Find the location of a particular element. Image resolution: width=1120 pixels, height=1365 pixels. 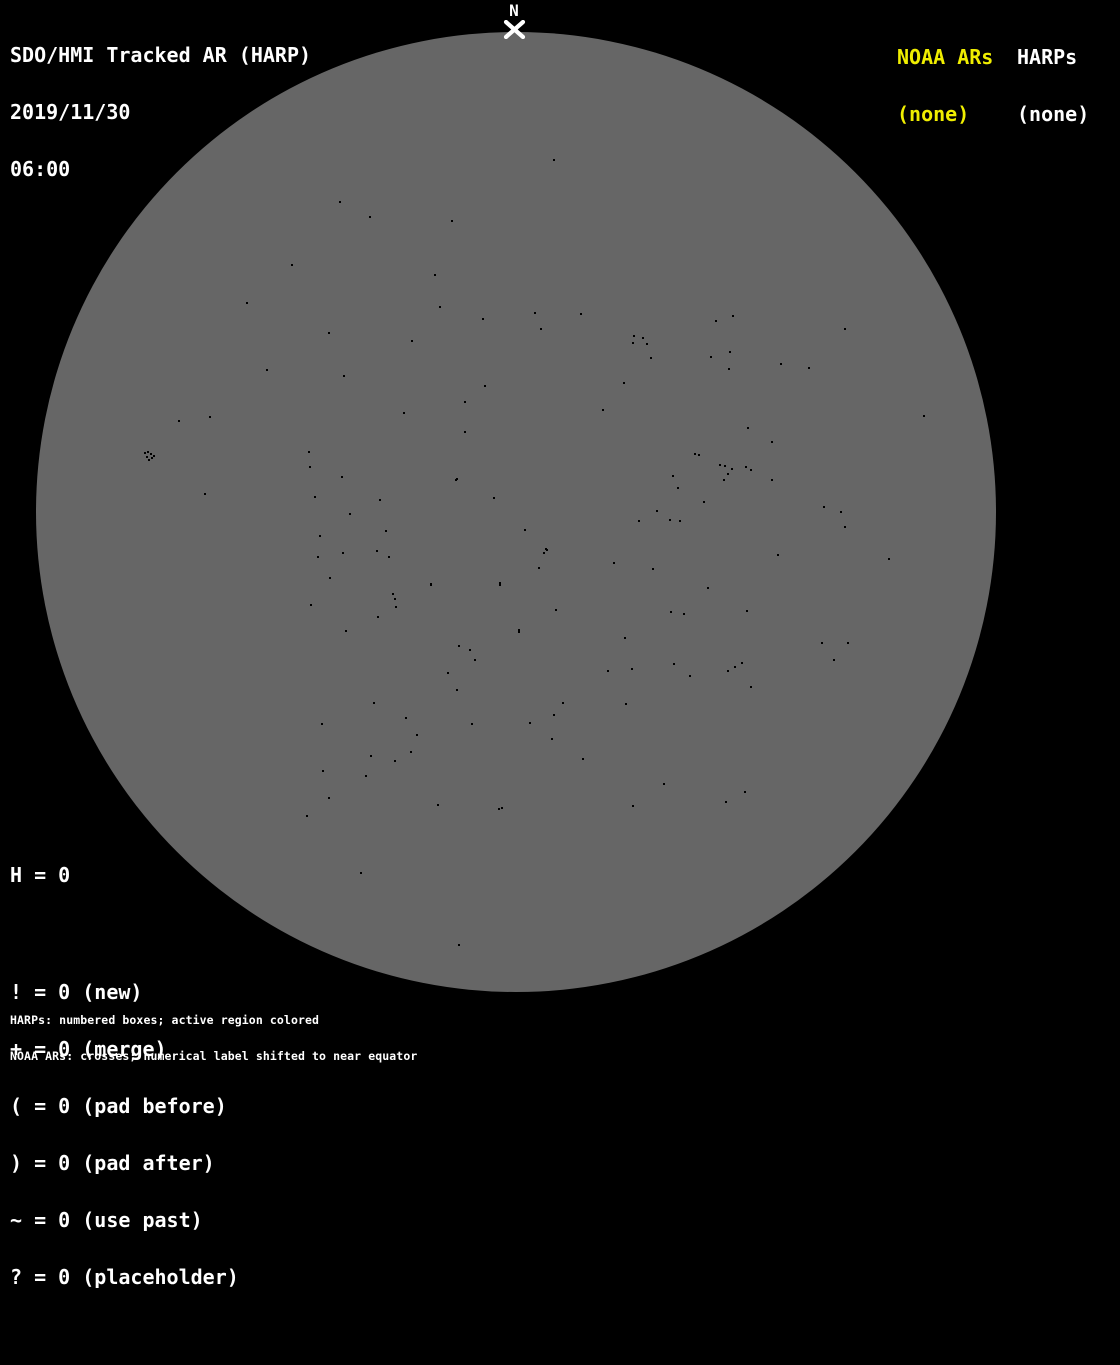

harps-label: HARPs is located at coordinates (1047, 57).